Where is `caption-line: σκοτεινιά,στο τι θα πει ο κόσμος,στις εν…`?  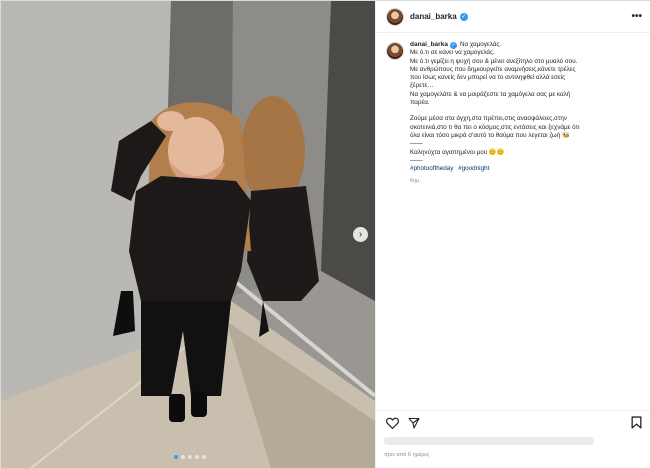 caption-line: σκοτεινιά,στο τι θα πει ο κόσμος,στις εν… is located at coordinates (495, 127).